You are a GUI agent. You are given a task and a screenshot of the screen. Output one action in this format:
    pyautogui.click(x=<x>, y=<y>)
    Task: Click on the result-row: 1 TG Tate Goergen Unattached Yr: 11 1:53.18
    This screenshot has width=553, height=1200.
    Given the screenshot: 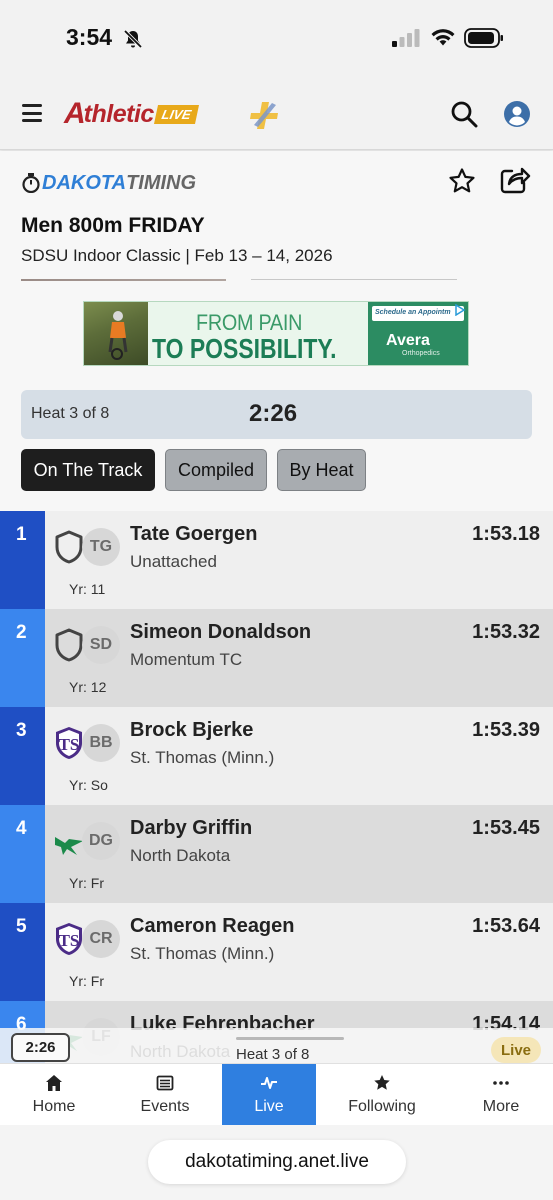 What is the action you would take?
    pyautogui.click(x=276, y=560)
    